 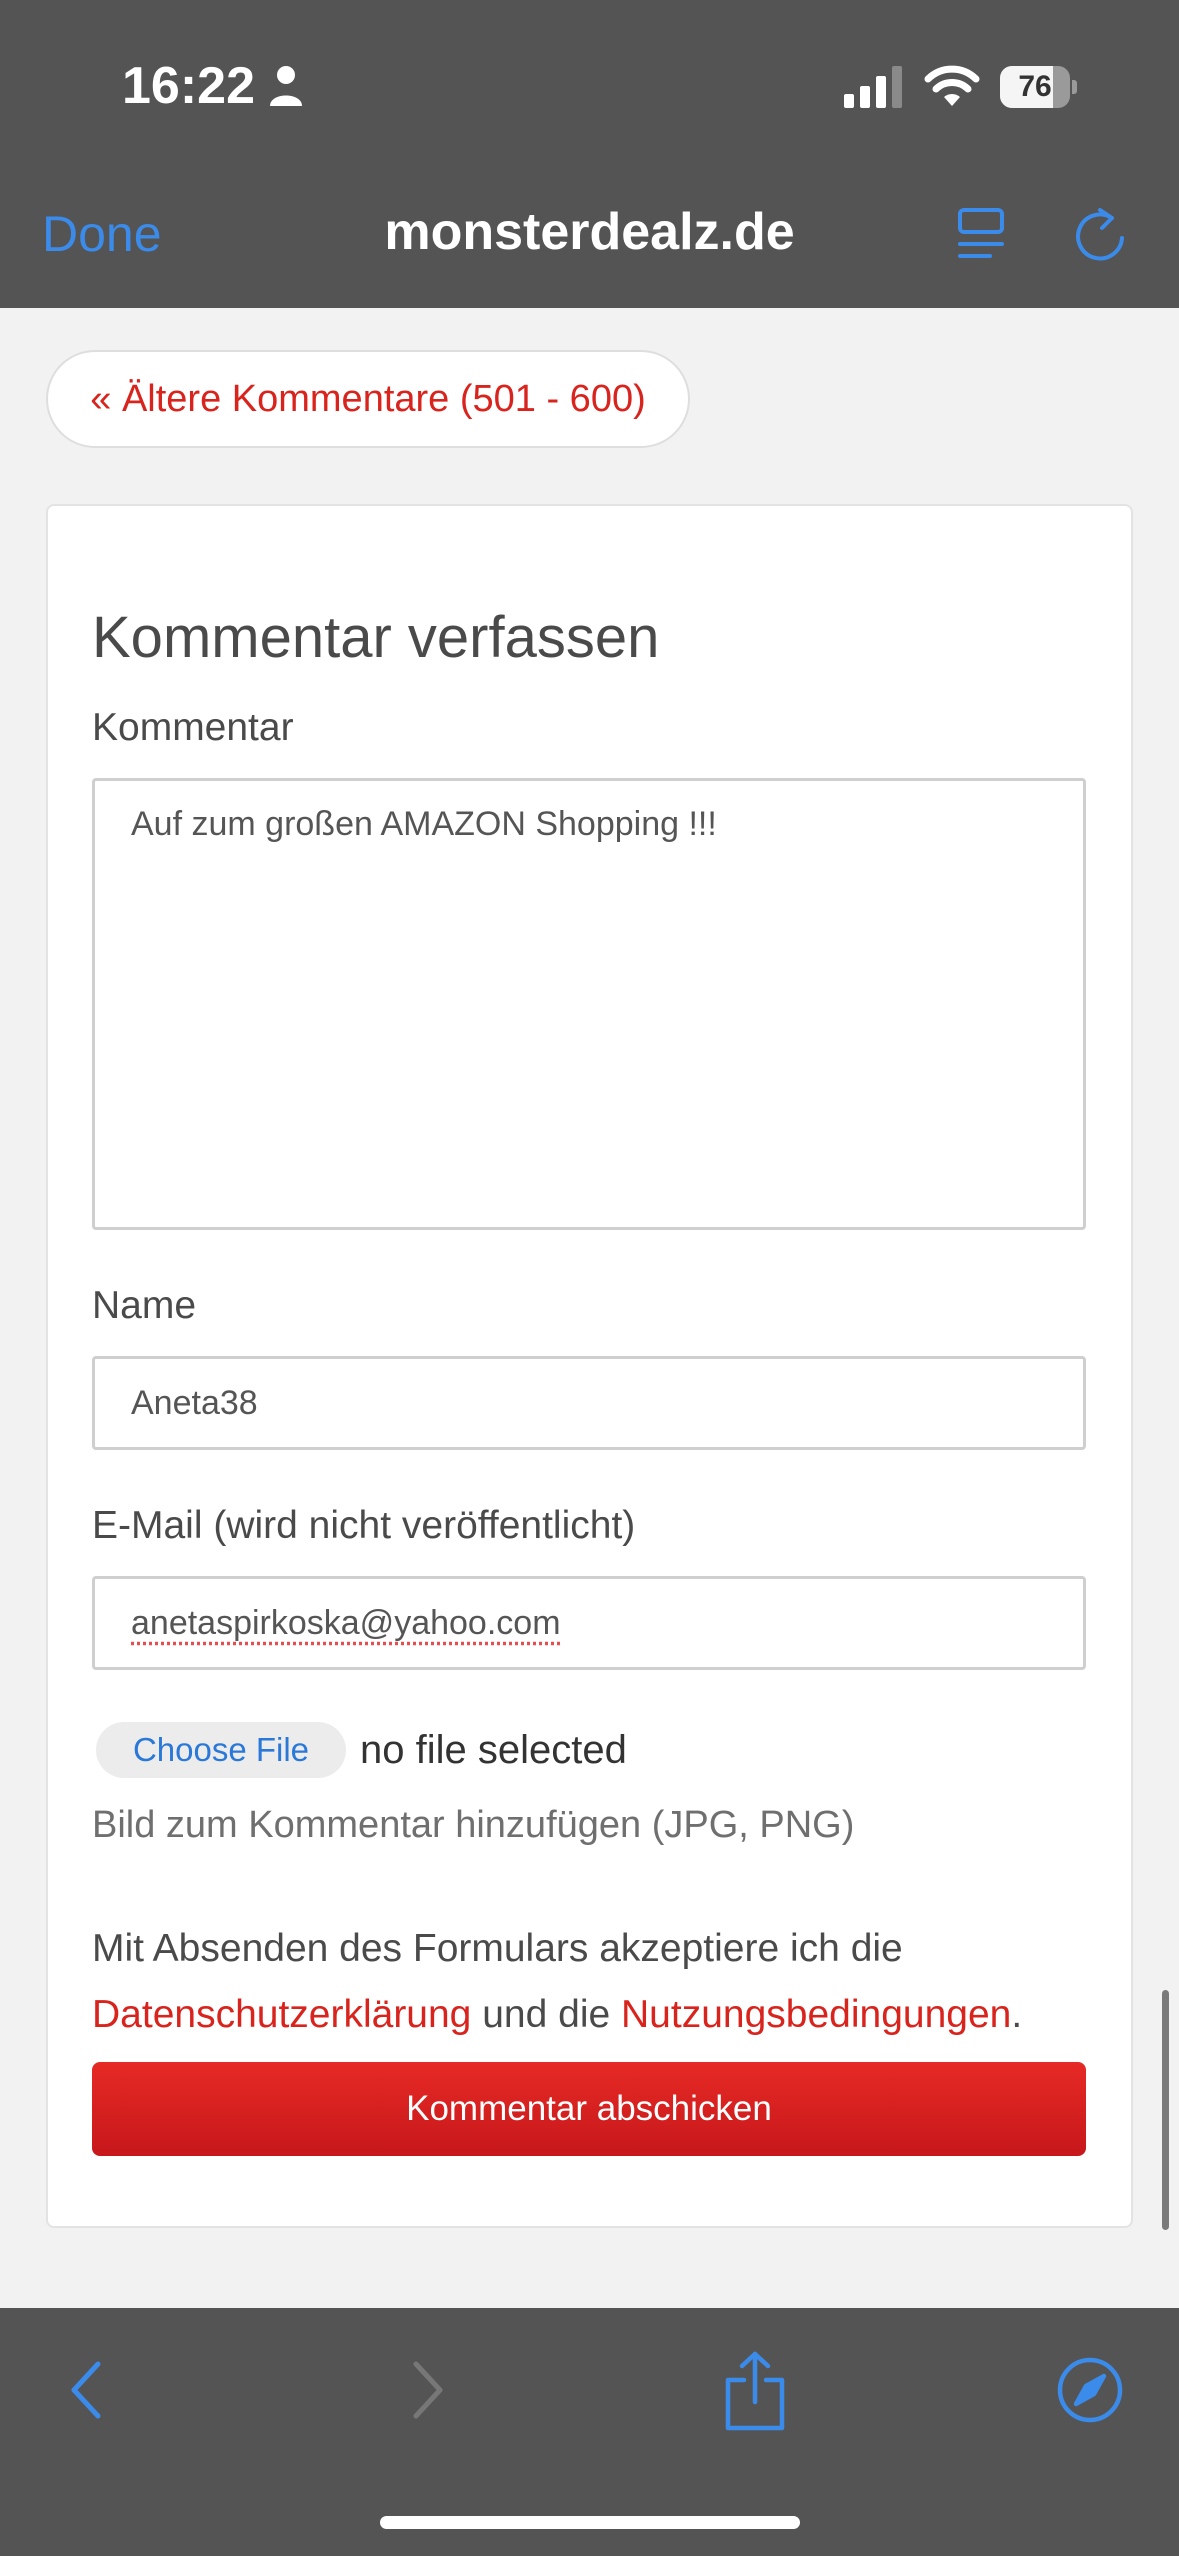 What do you see at coordinates (1017, 2014) in the screenshot?
I see `consent-suffix: .` at bounding box center [1017, 2014].